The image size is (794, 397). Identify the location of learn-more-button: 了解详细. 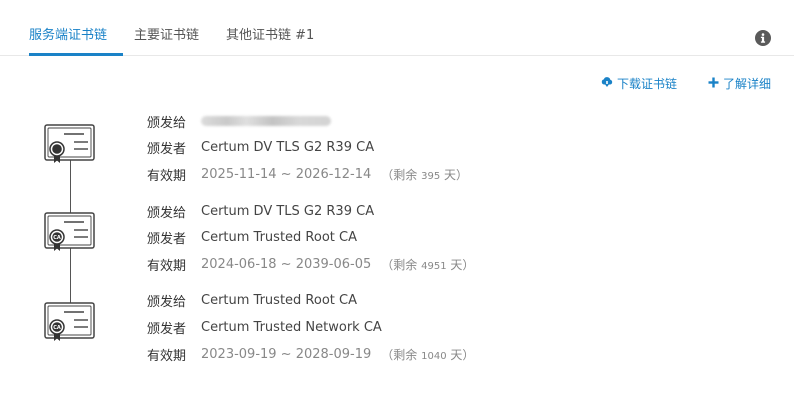
(739, 83).